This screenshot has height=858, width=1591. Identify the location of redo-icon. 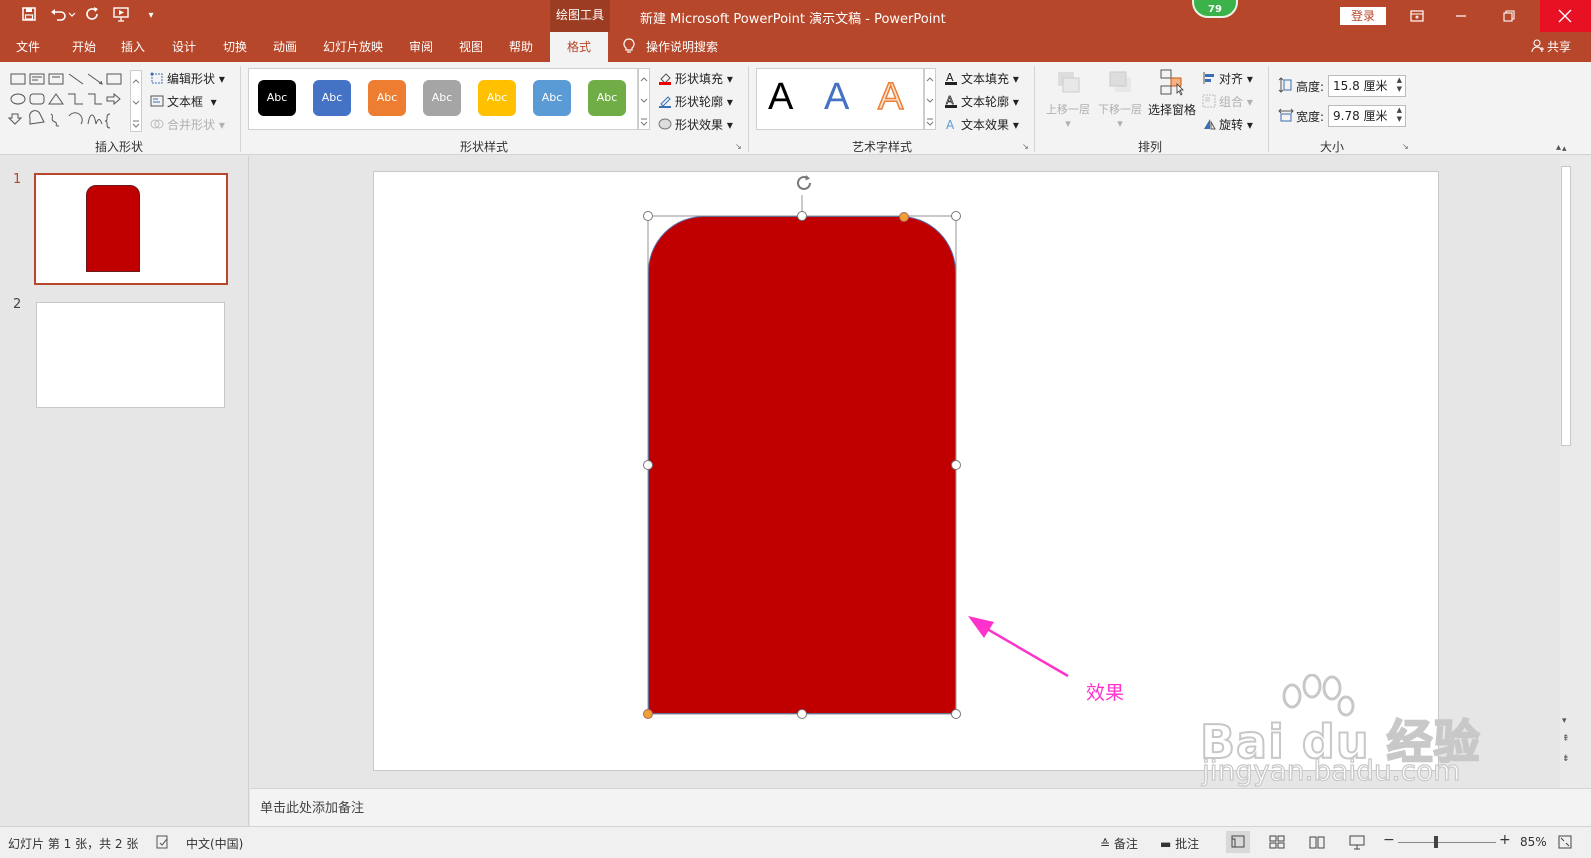
(93, 16).